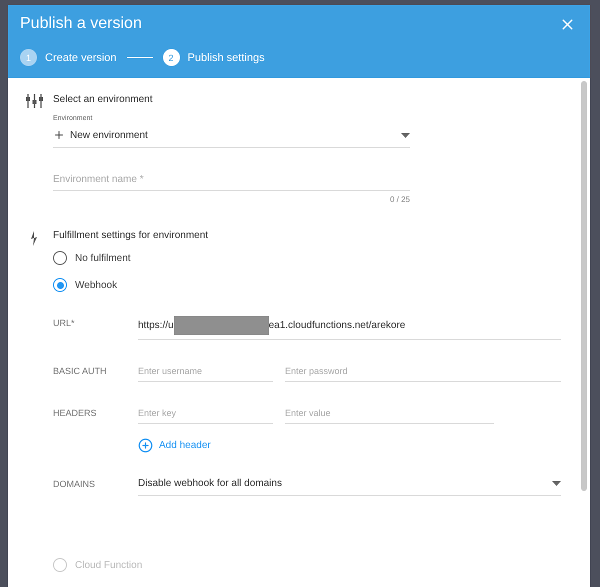 This screenshot has height=587, width=600. What do you see at coordinates (85, 285) in the screenshot?
I see `radio-option: Webhook` at bounding box center [85, 285].